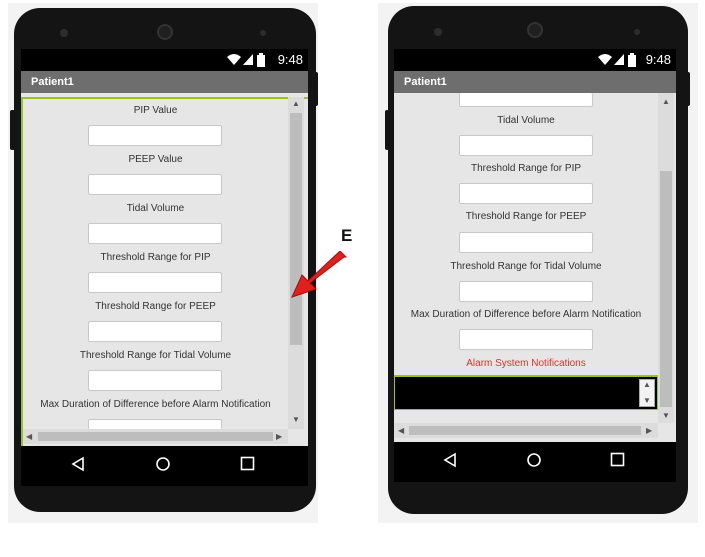  I want to click on horizontal-scrollbar: ◀ ▶, so click(155, 436).